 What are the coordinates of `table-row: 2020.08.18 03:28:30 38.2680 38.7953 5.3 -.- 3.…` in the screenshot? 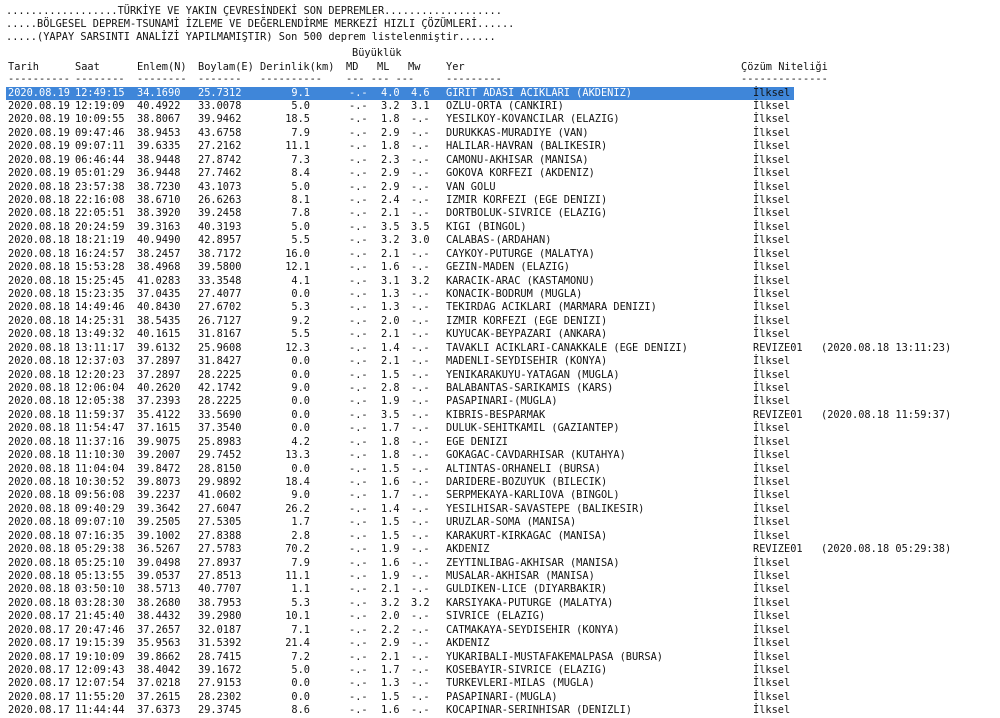 It's located at (400, 603).